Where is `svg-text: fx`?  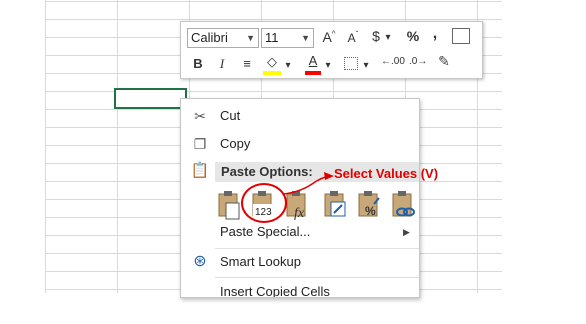
svg-text: fx is located at coordinates (299, 213).